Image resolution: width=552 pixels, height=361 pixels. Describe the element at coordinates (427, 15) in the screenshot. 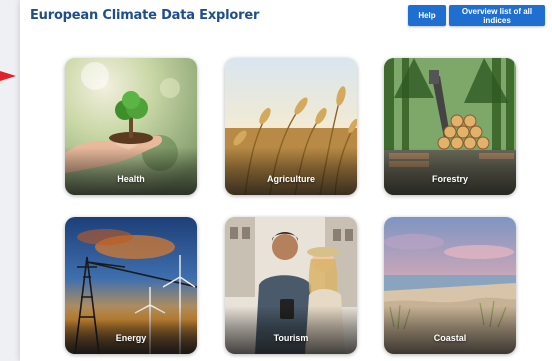

I see `help-button: Help` at that location.